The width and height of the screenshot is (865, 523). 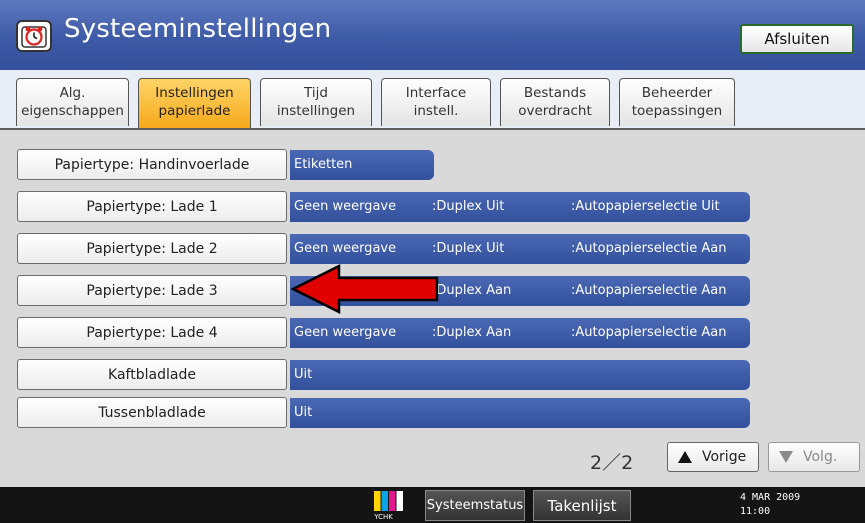 I want to click on tab-label-line1: Bestands, so click(x=555, y=93).